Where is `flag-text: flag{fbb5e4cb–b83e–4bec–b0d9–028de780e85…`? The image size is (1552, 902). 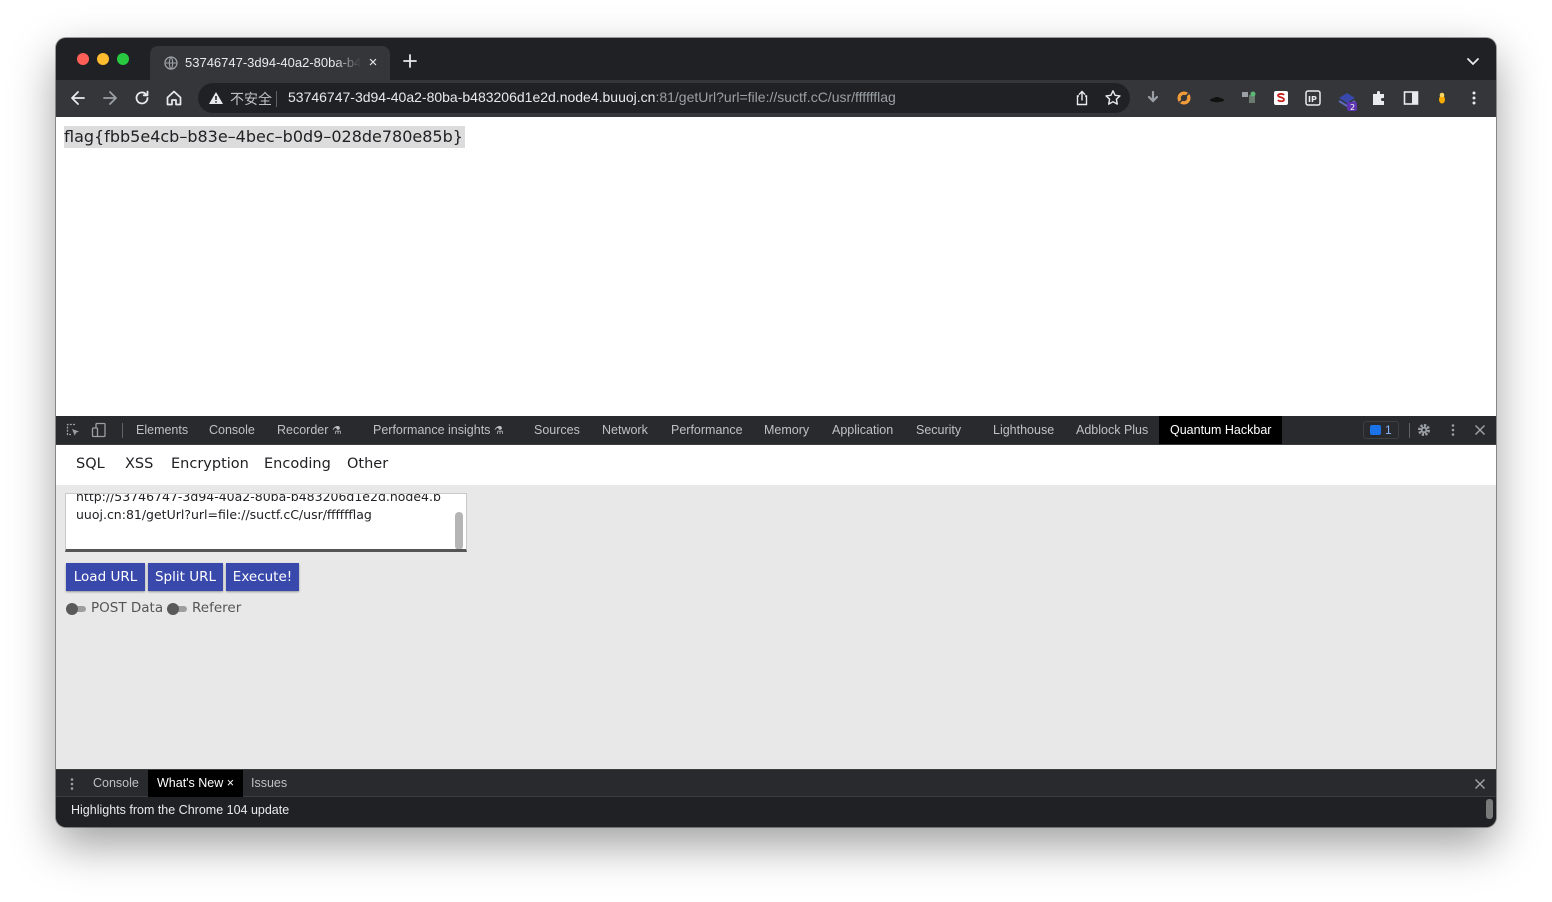
flag-text: flag{fbb5e4cb–b83e–4bec–b0d9–028de780e85… is located at coordinates (264, 137).